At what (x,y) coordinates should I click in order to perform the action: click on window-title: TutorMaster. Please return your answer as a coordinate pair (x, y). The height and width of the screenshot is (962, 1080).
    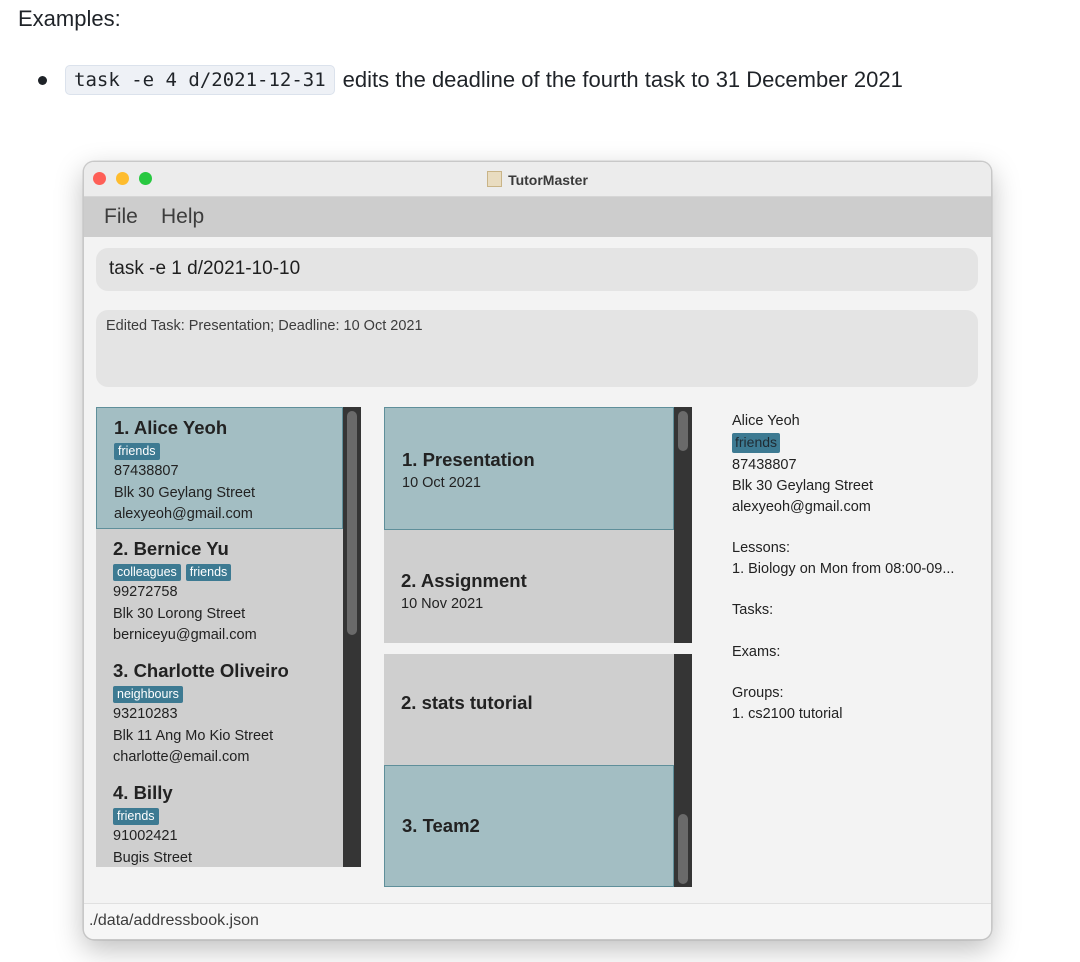
    Looking at the image, I should click on (537, 179).